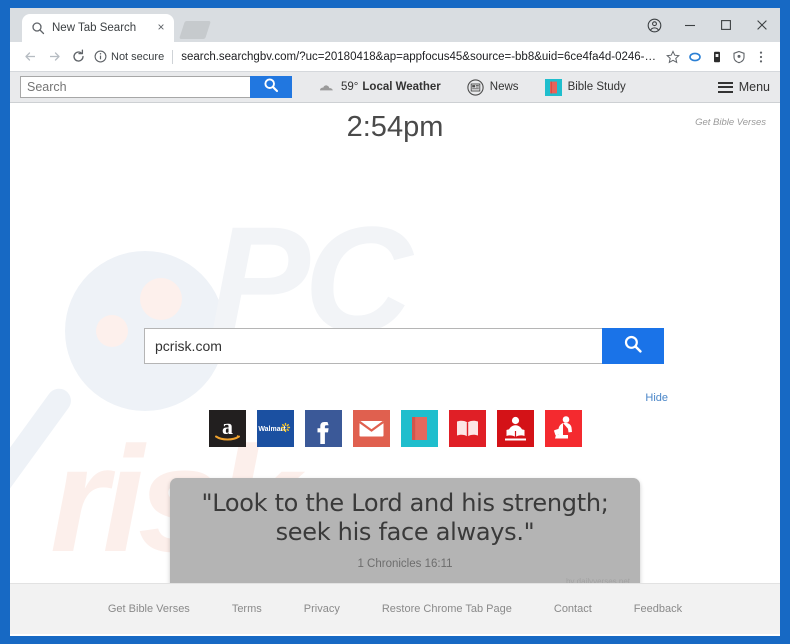 The width and height of the screenshot is (790, 644). I want to click on hamburger-icon, so click(725, 87).